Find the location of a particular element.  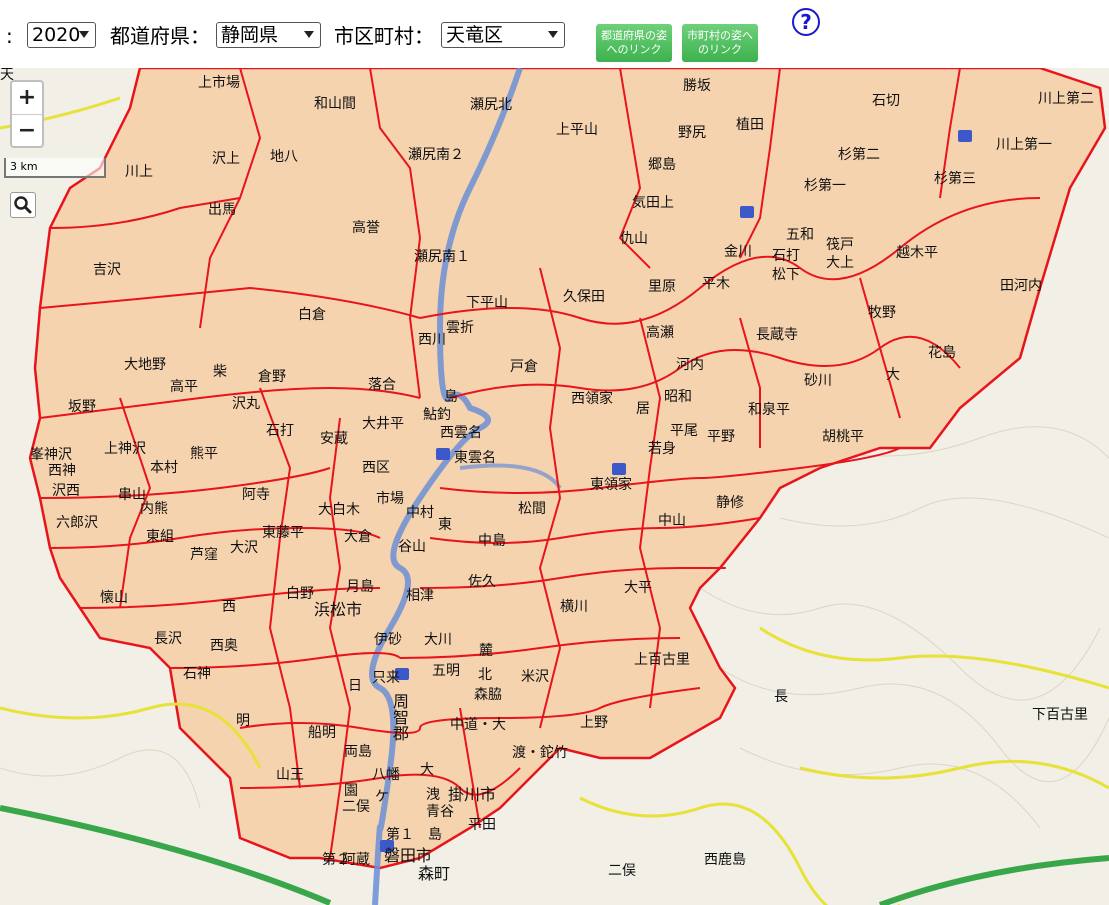

district-label: ケ is located at coordinates (382, 797).